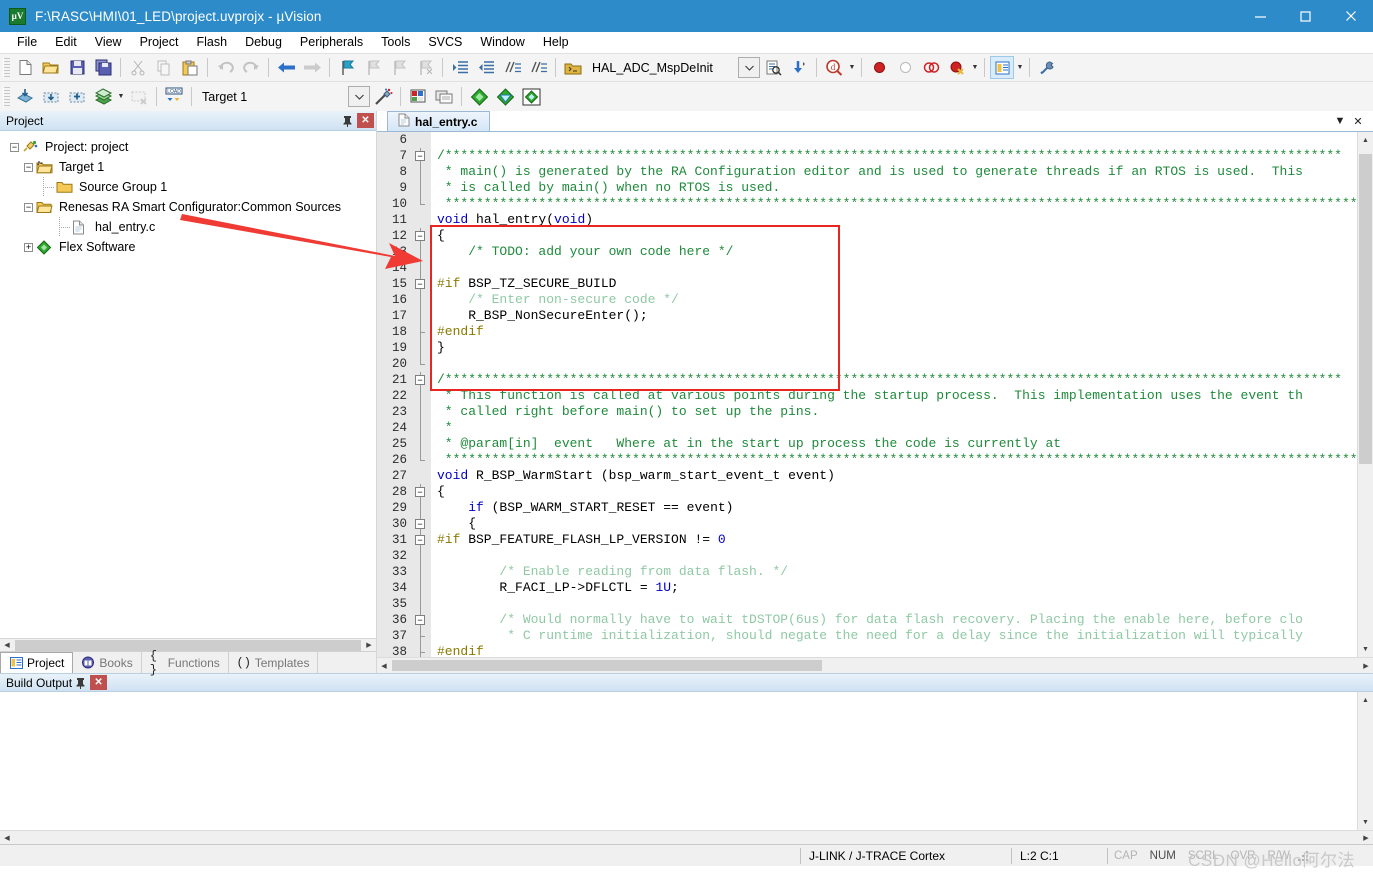 The width and height of the screenshot is (1373, 881). What do you see at coordinates (573, 67) in the screenshot?
I see `function-browser-icon` at bounding box center [573, 67].